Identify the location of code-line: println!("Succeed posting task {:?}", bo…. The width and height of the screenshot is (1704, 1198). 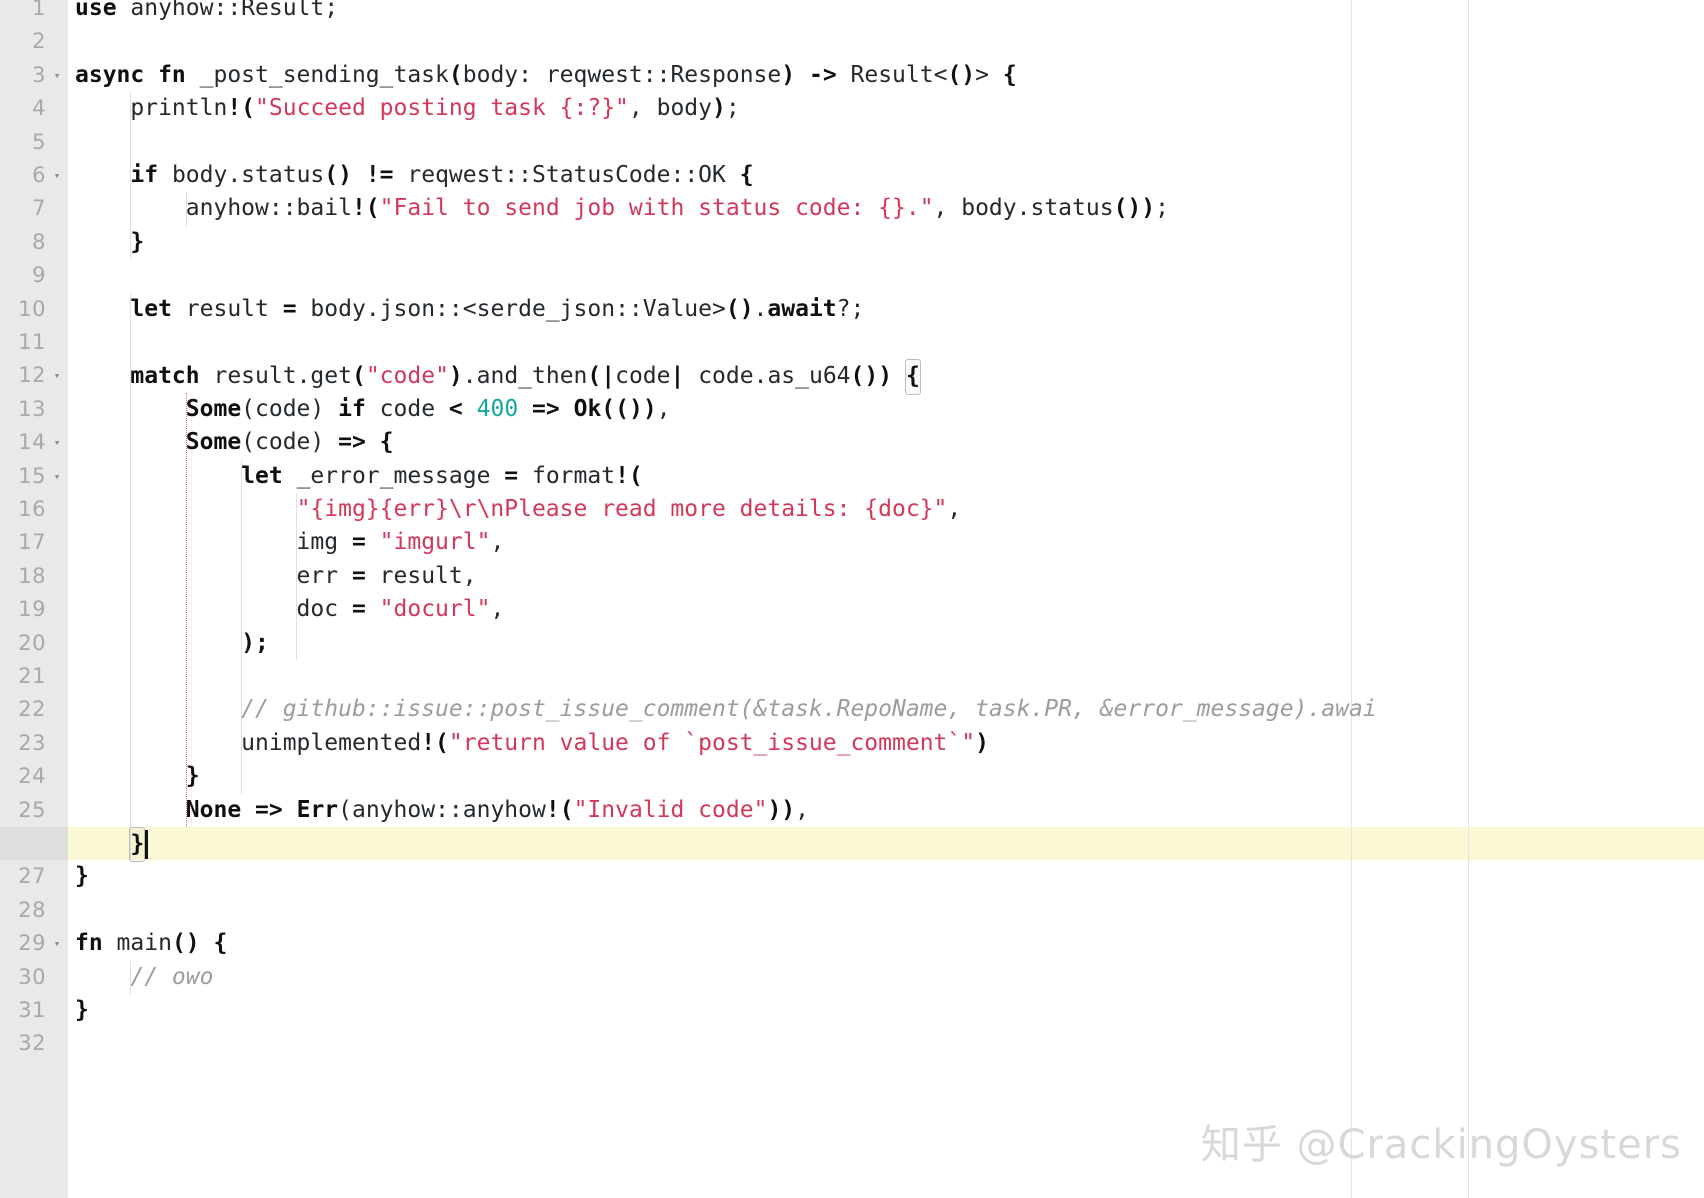
(407, 108).